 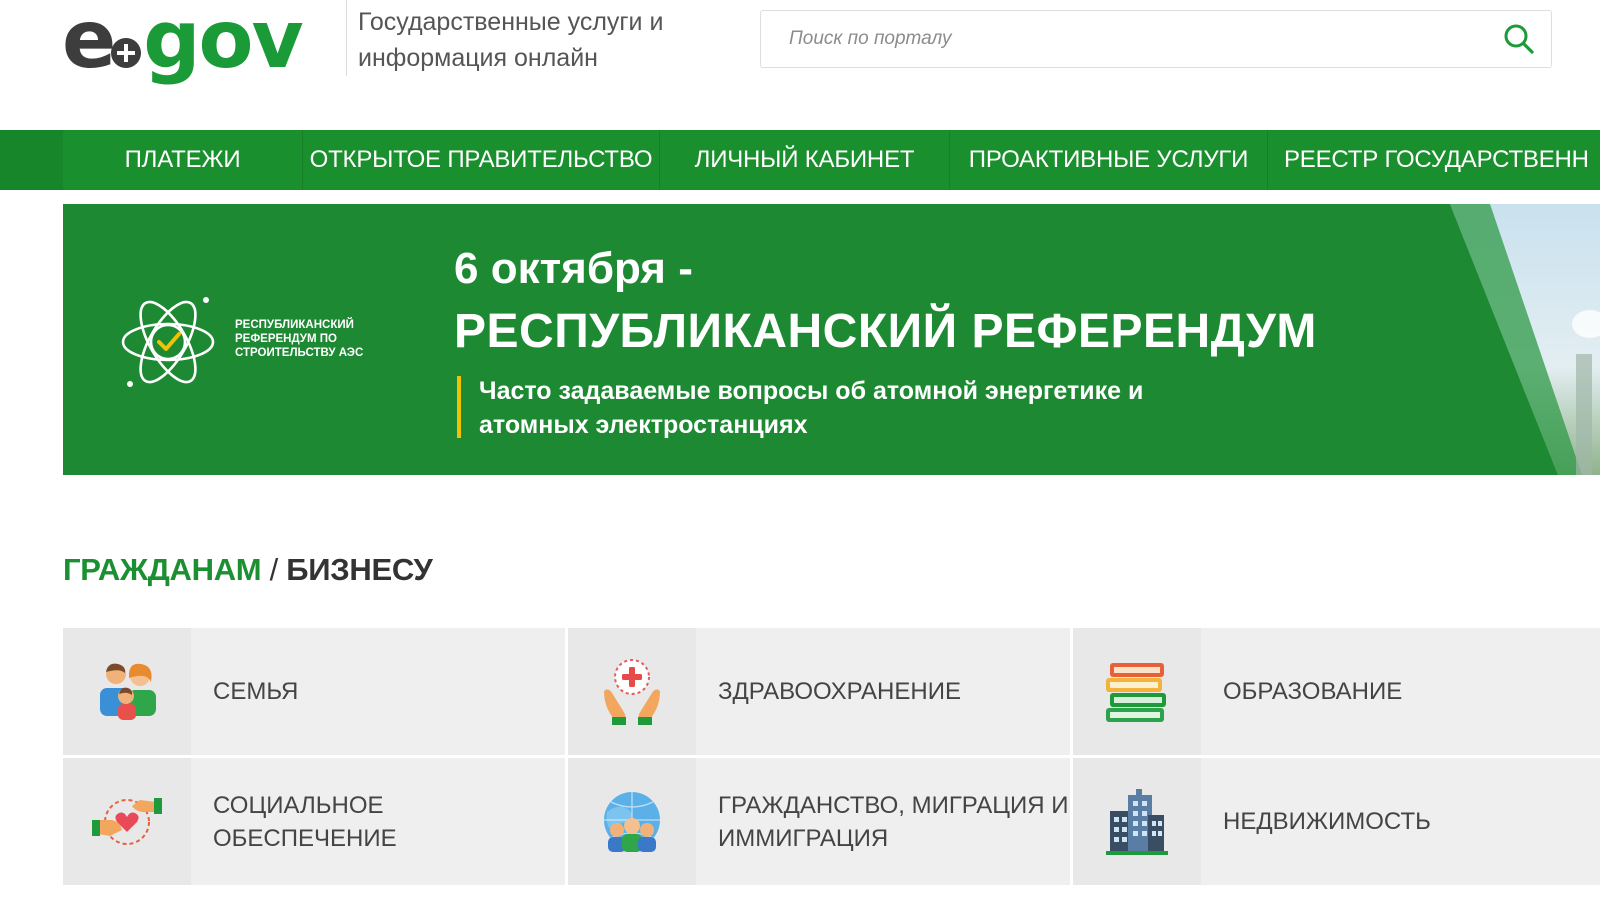 I want to click on category-education: ОБРАЗОВАНИЕ, so click(x=1336, y=691).